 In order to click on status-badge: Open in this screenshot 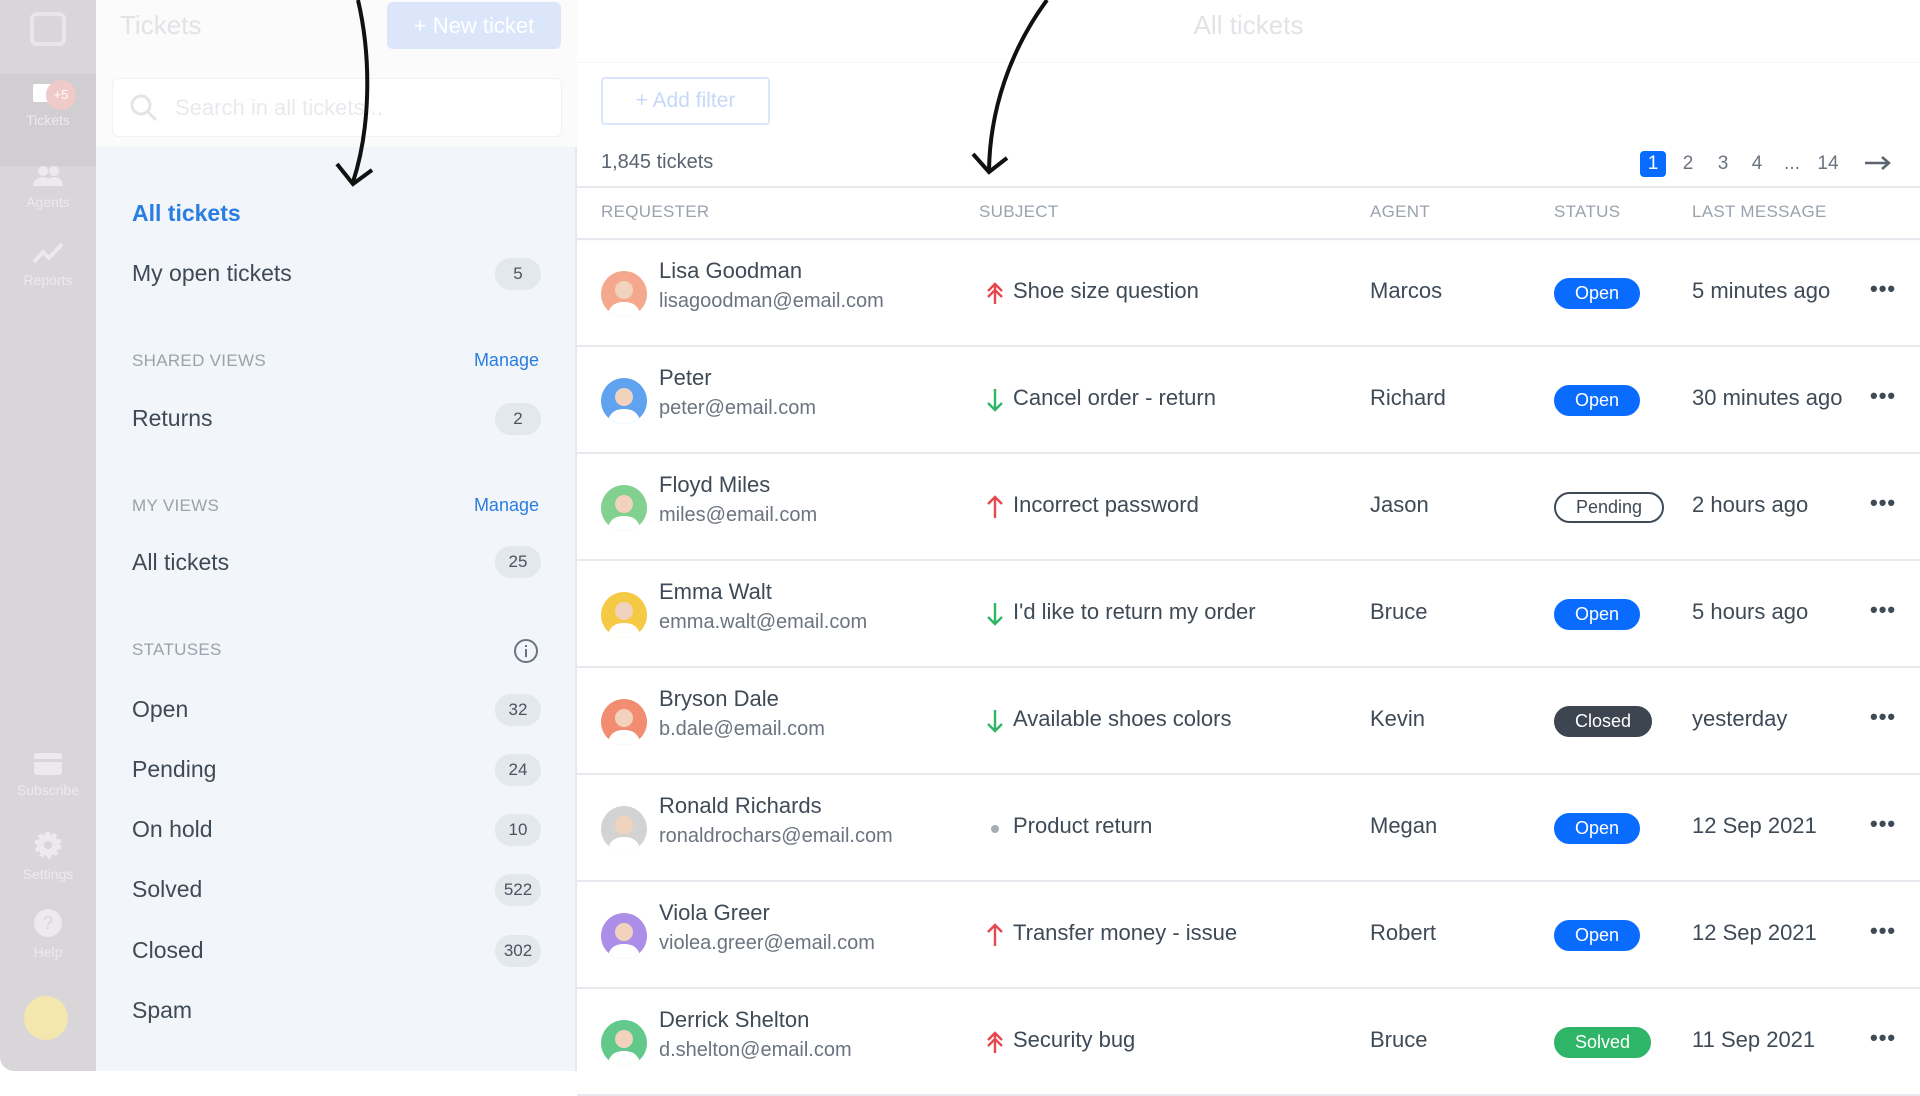, I will do `click(1597, 935)`.